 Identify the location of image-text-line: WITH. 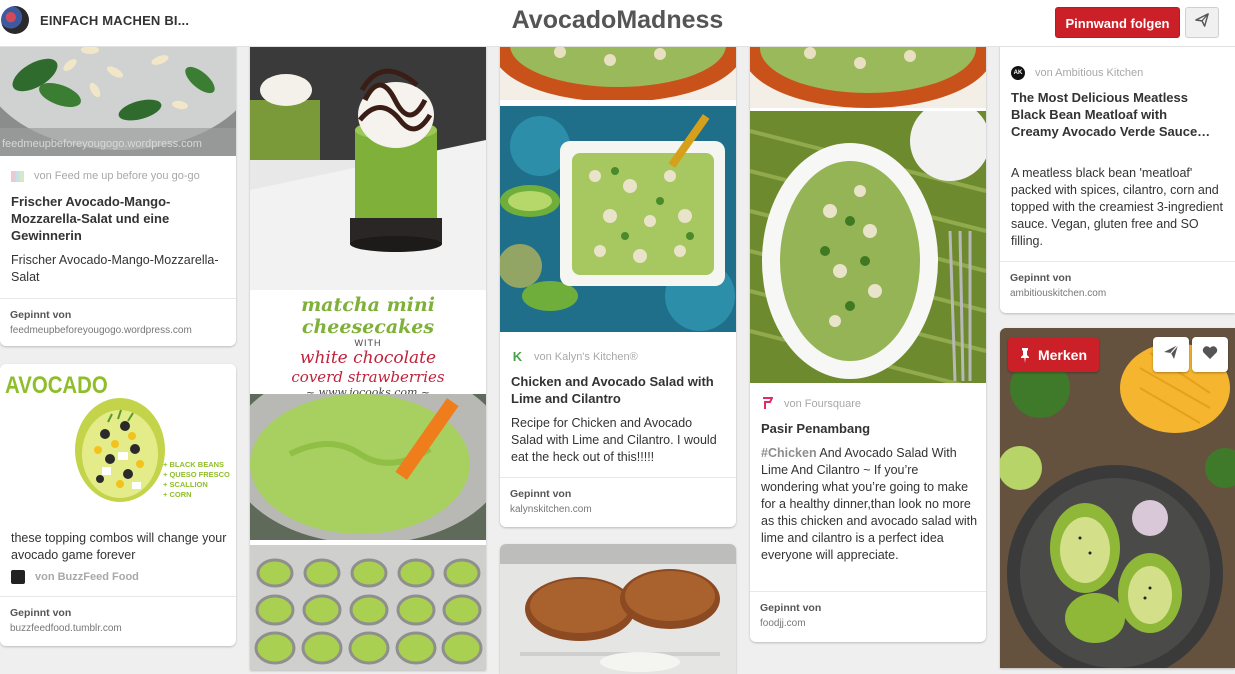
(368, 343).